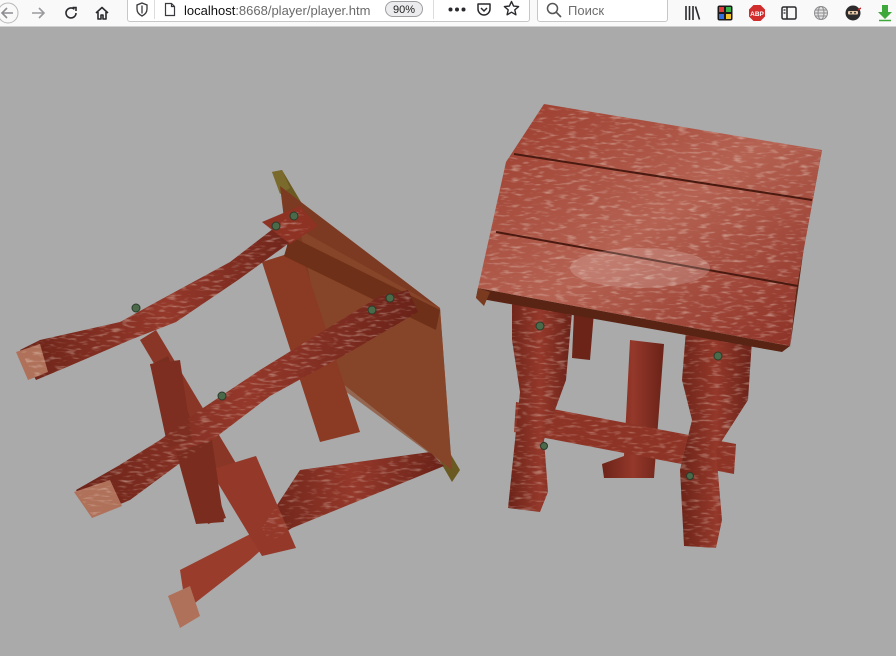 The image size is (896, 656). I want to click on adblock-plus-label: ABP, so click(757, 14).